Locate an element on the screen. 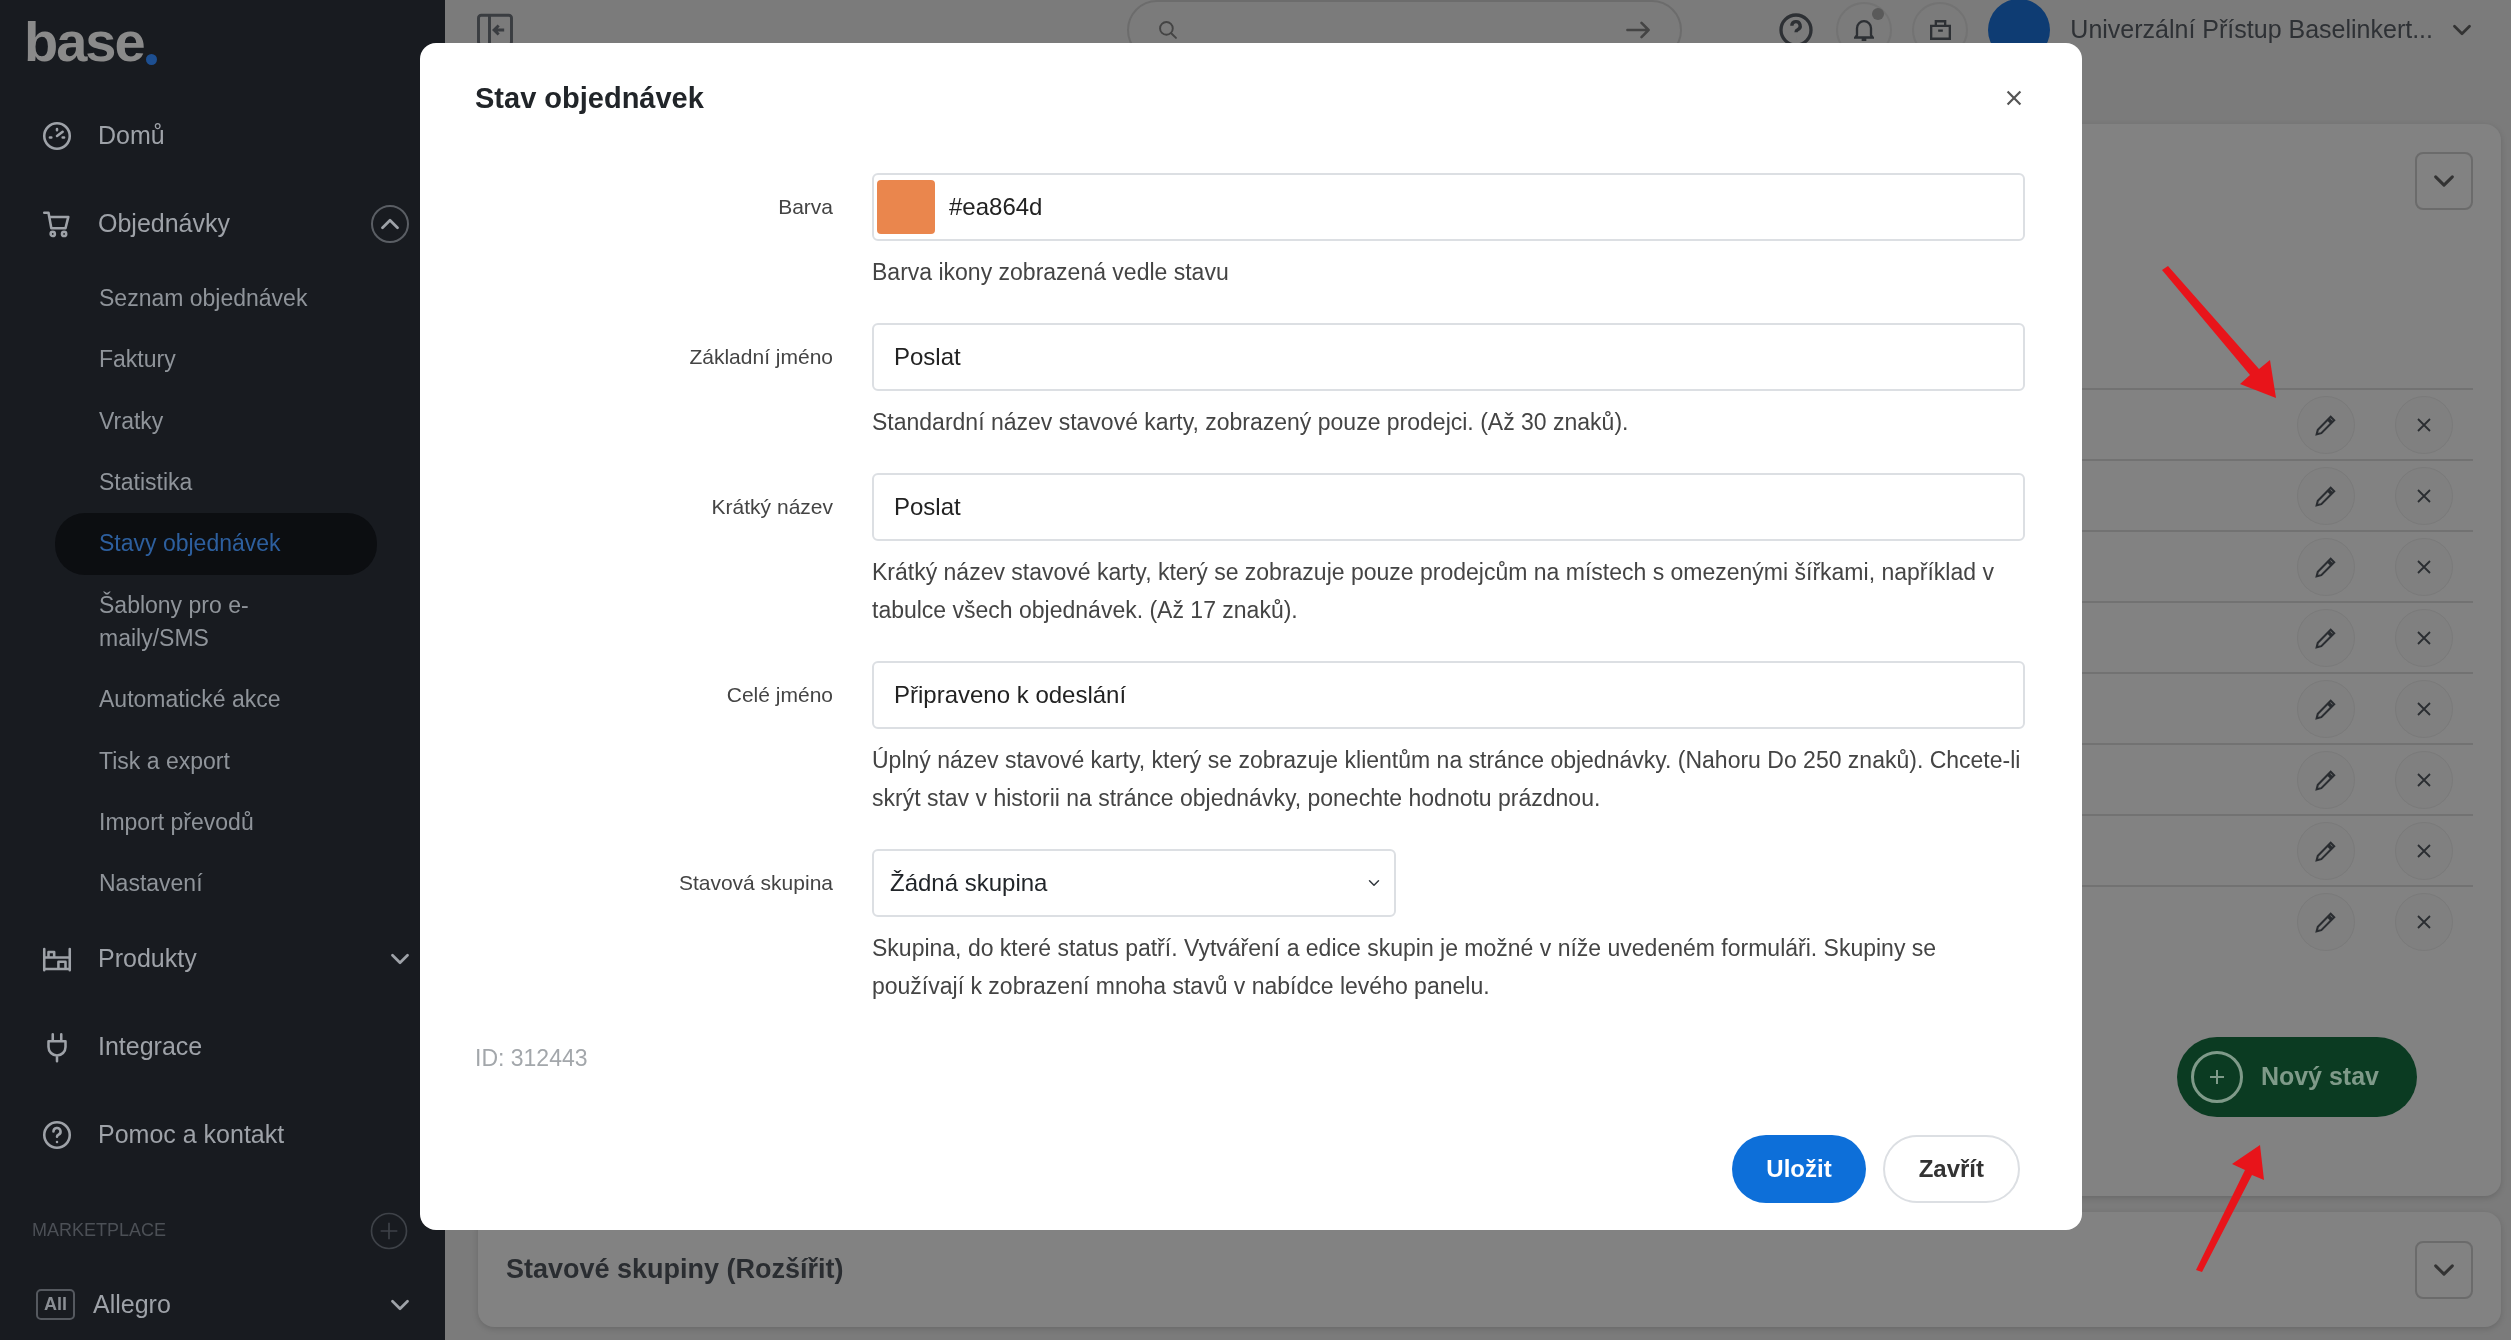 Image resolution: width=2511 pixels, height=1340 pixels. chevron-up-icon is located at coordinates (390, 224).